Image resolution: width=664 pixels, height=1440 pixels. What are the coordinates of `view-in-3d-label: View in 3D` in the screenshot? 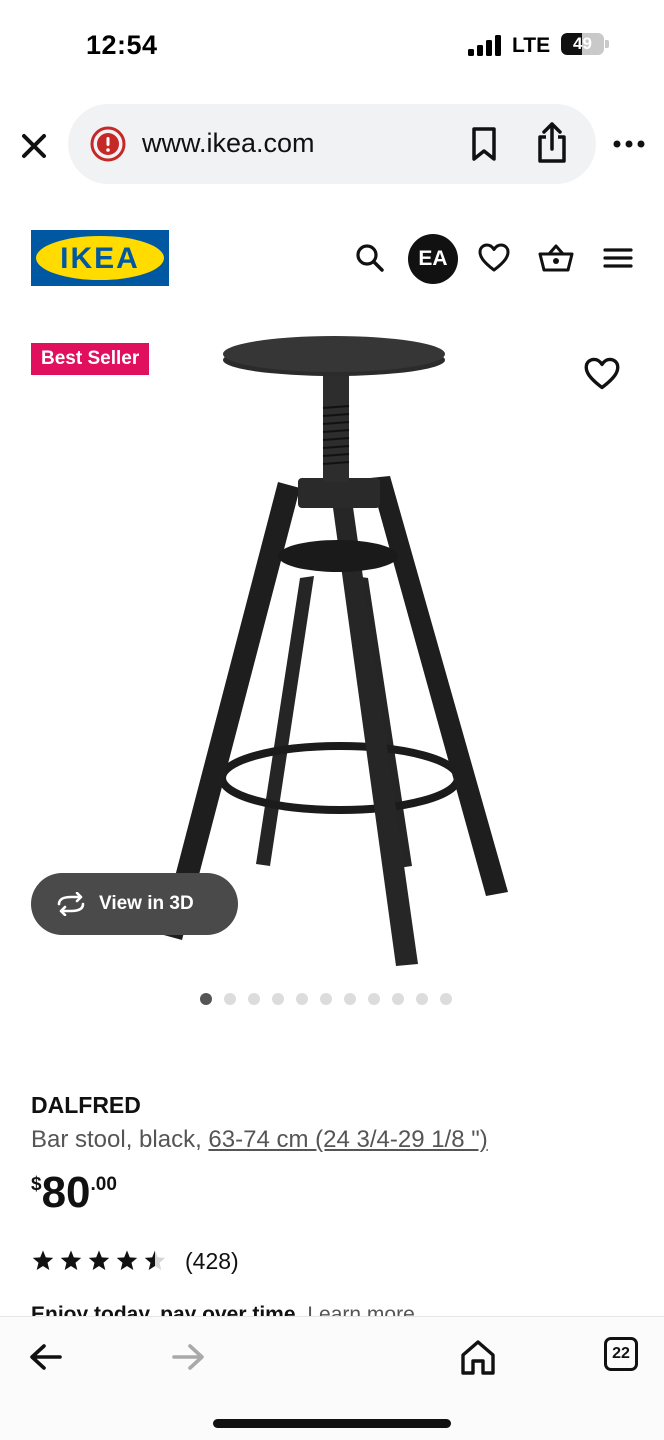 It's located at (146, 903).